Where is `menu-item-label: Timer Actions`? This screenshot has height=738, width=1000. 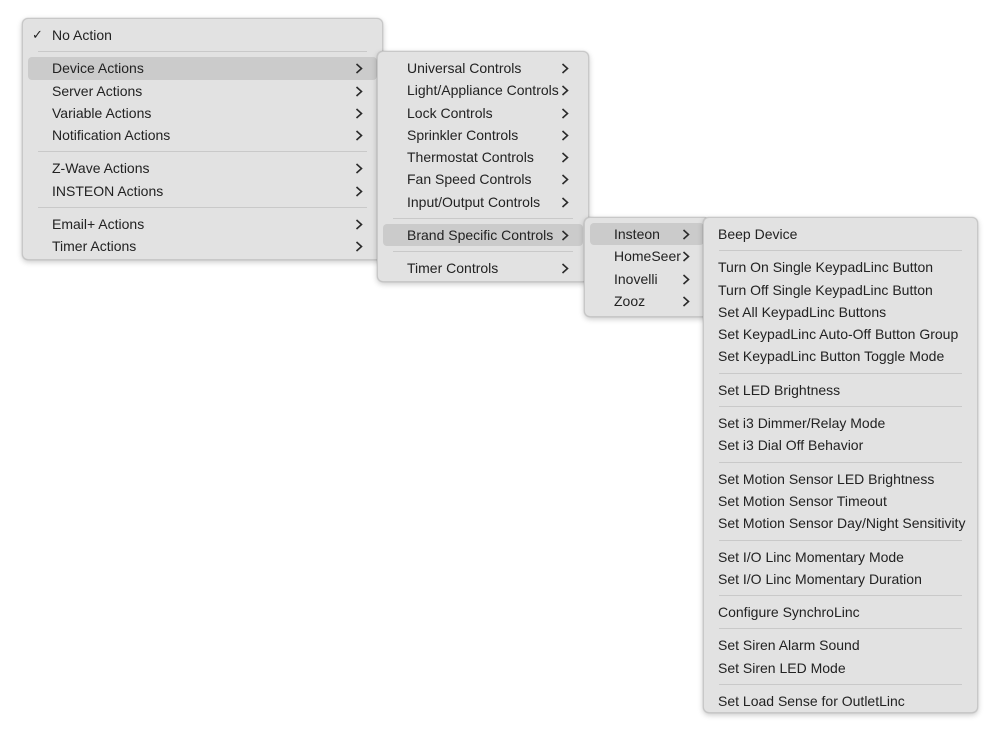 menu-item-label: Timer Actions is located at coordinates (94, 246).